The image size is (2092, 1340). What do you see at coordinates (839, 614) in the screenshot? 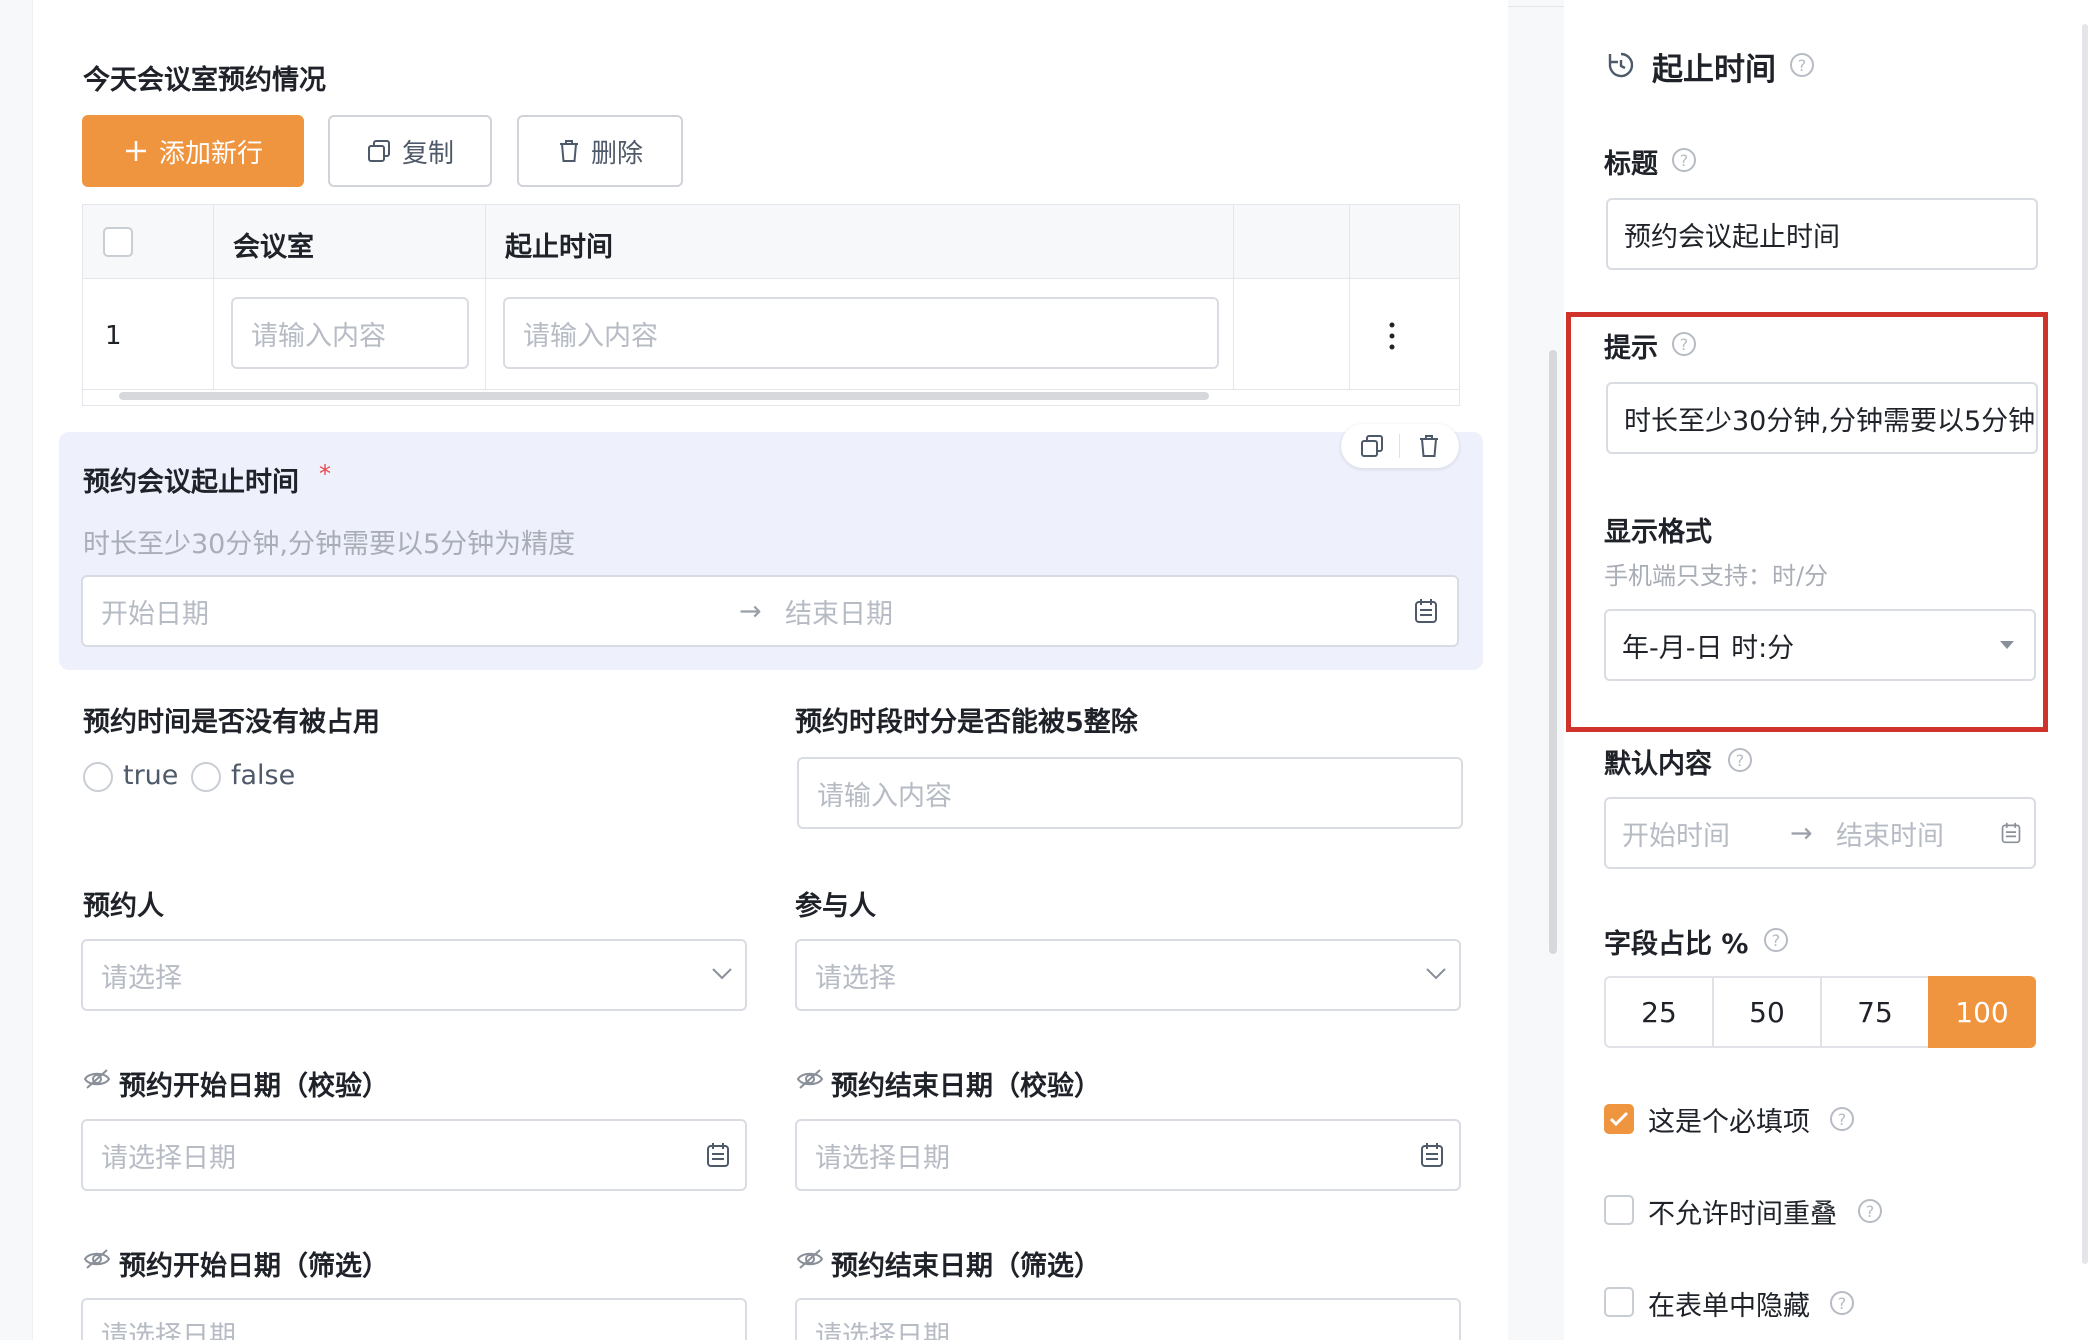
I see `end-date-placeholder: 结束日期` at bounding box center [839, 614].